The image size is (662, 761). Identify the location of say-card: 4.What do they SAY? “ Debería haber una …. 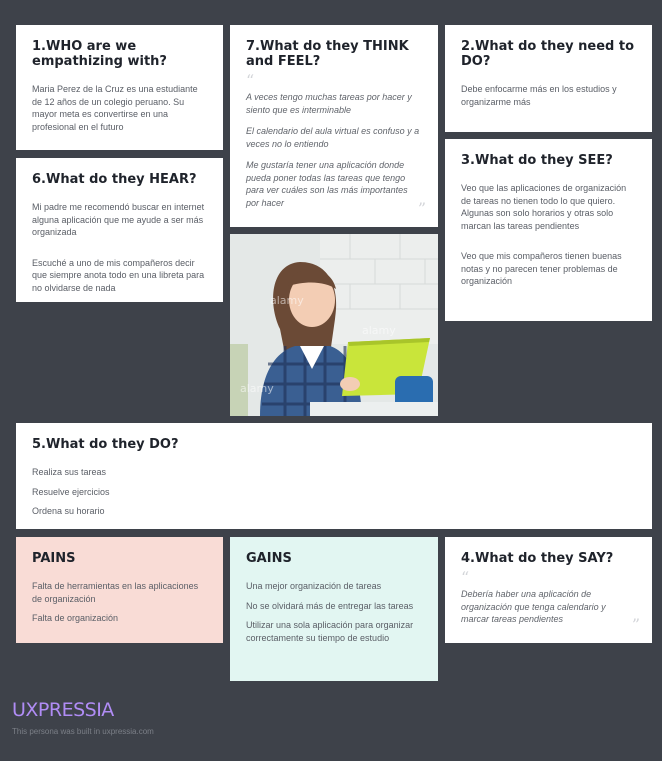
(548, 590).